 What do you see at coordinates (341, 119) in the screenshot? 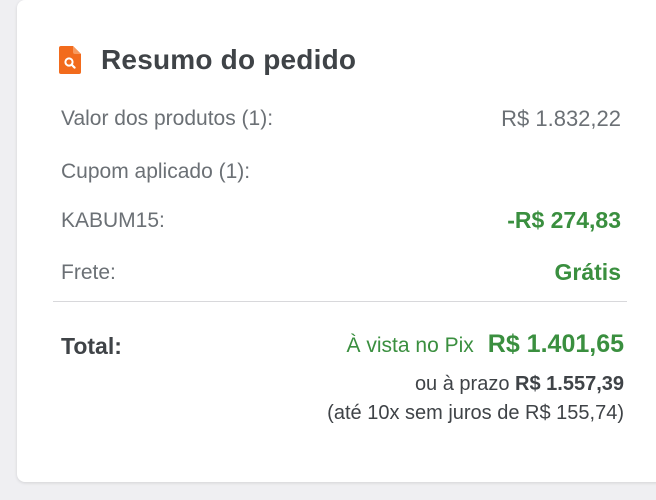
I see `products-row: Valor dos produtos (1): R$ 1.832,22` at bounding box center [341, 119].